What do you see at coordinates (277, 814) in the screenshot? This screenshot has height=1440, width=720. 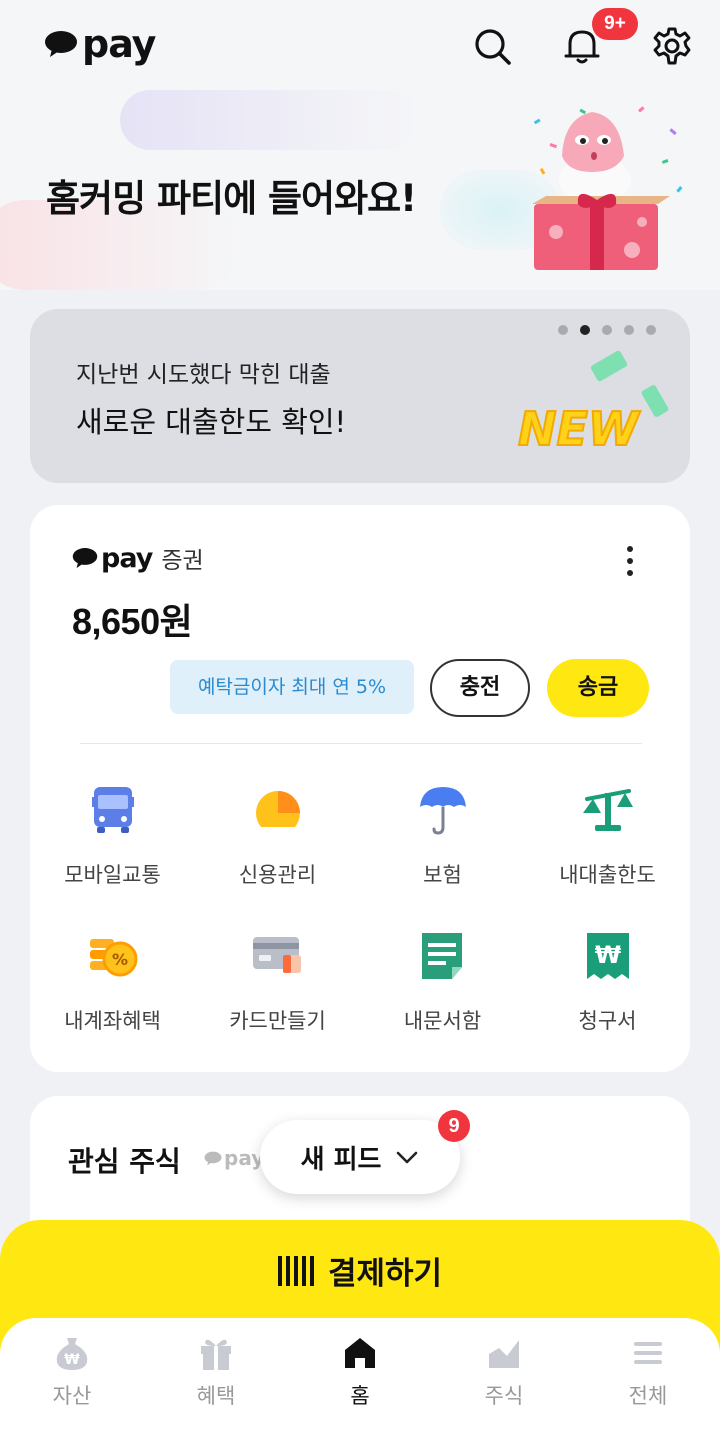 I see `credit-score-icon` at bounding box center [277, 814].